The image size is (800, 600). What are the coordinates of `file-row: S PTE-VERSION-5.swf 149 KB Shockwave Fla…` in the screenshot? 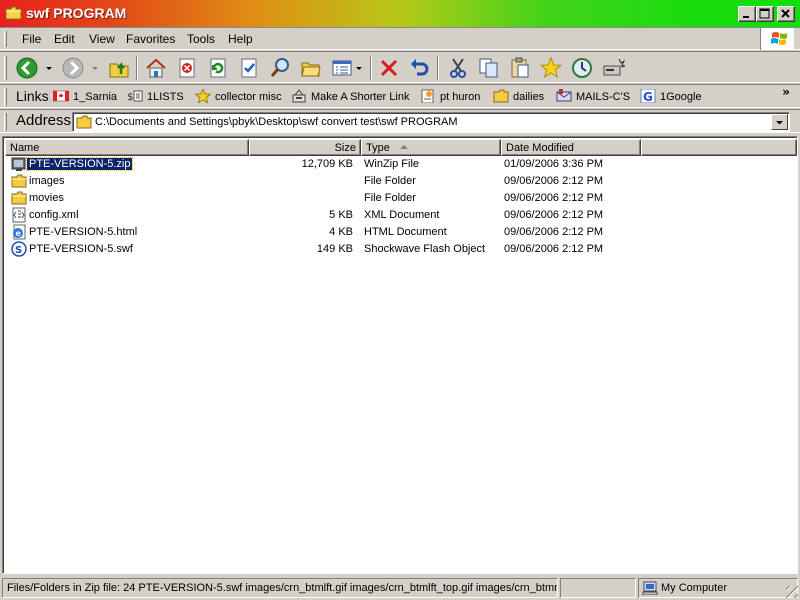 It's located at (401, 249).